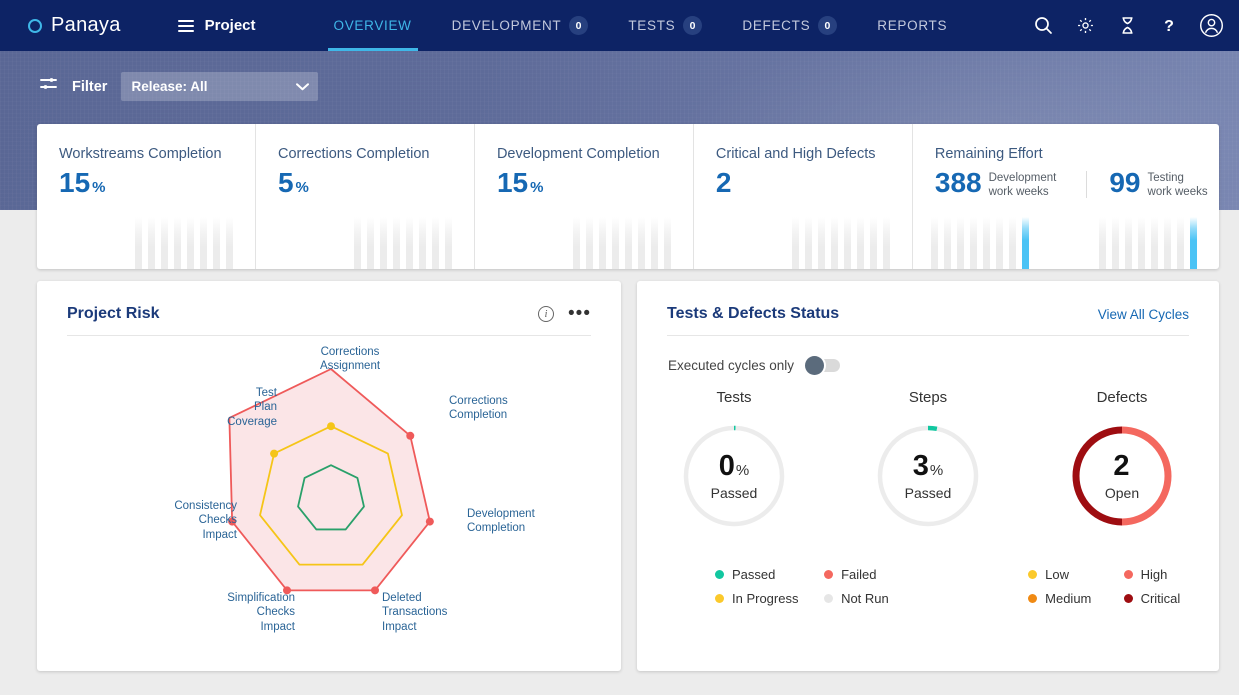 Image resolution: width=1239 pixels, height=695 pixels. What do you see at coordinates (878, 574) in the screenshot?
I see `legend-item: Failed` at bounding box center [878, 574].